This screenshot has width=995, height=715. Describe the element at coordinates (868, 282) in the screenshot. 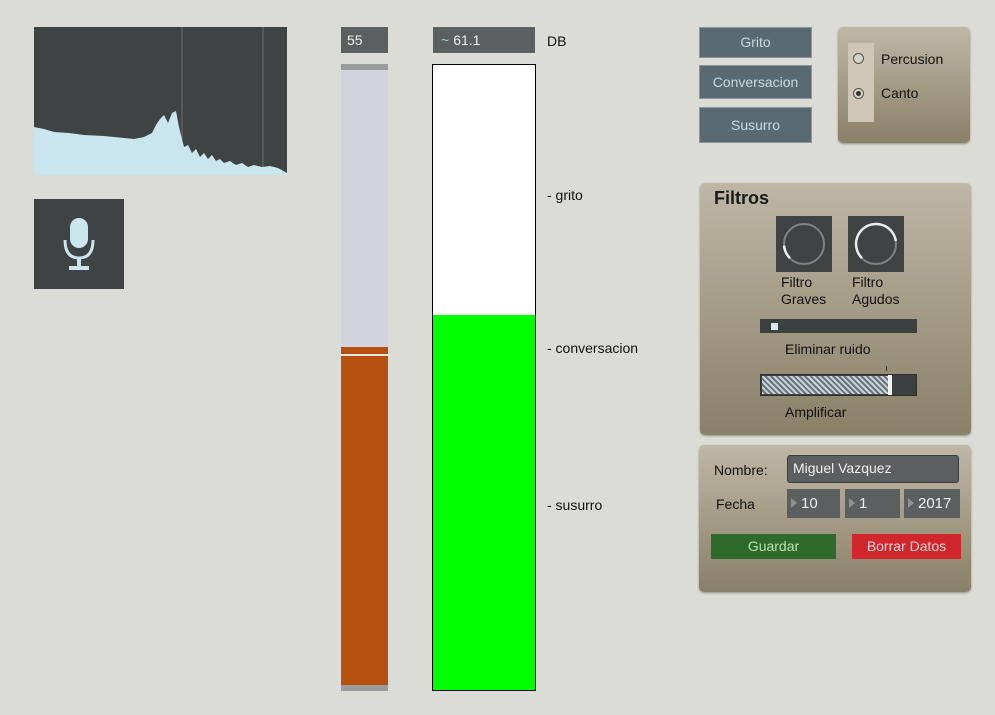

I see `filtro-agudos-label-line1: Filtro` at that location.